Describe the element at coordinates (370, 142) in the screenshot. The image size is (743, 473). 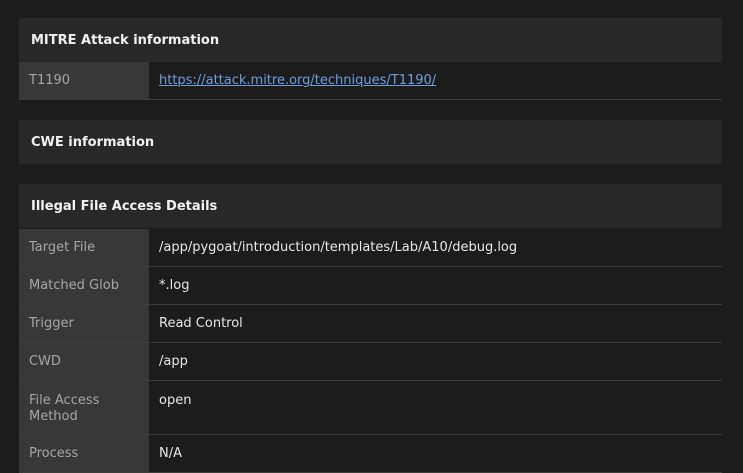
I see `cwe-section-header: CWE information` at that location.